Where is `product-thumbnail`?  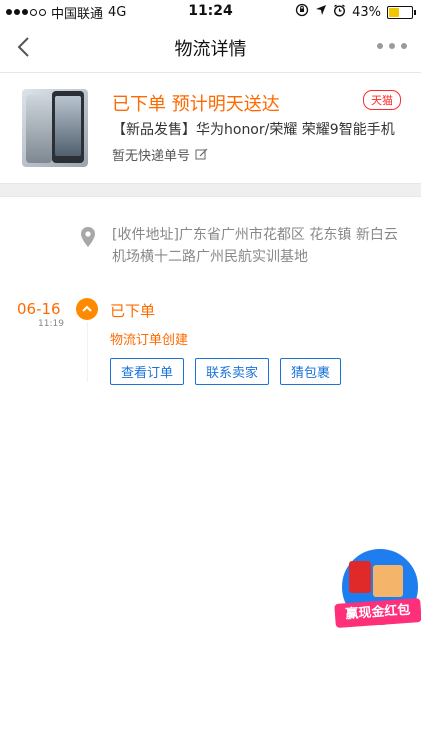
product-thumbnail is located at coordinates (55, 128).